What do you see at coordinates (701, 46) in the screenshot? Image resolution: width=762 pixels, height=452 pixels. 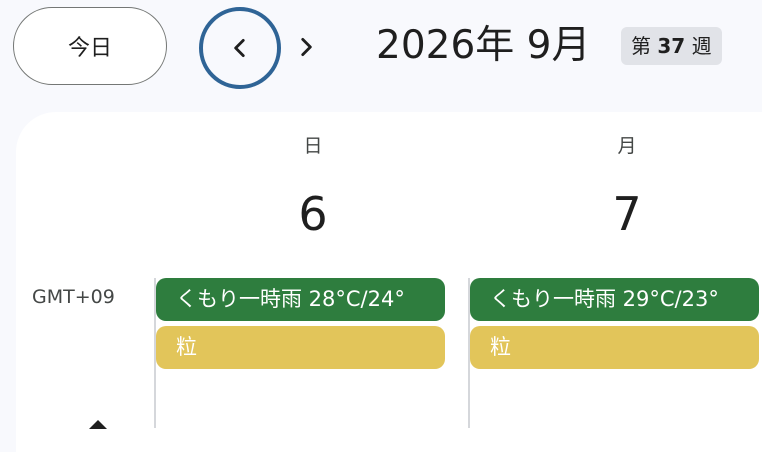 I see `week-suffix: 週` at bounding box center [701, 46].